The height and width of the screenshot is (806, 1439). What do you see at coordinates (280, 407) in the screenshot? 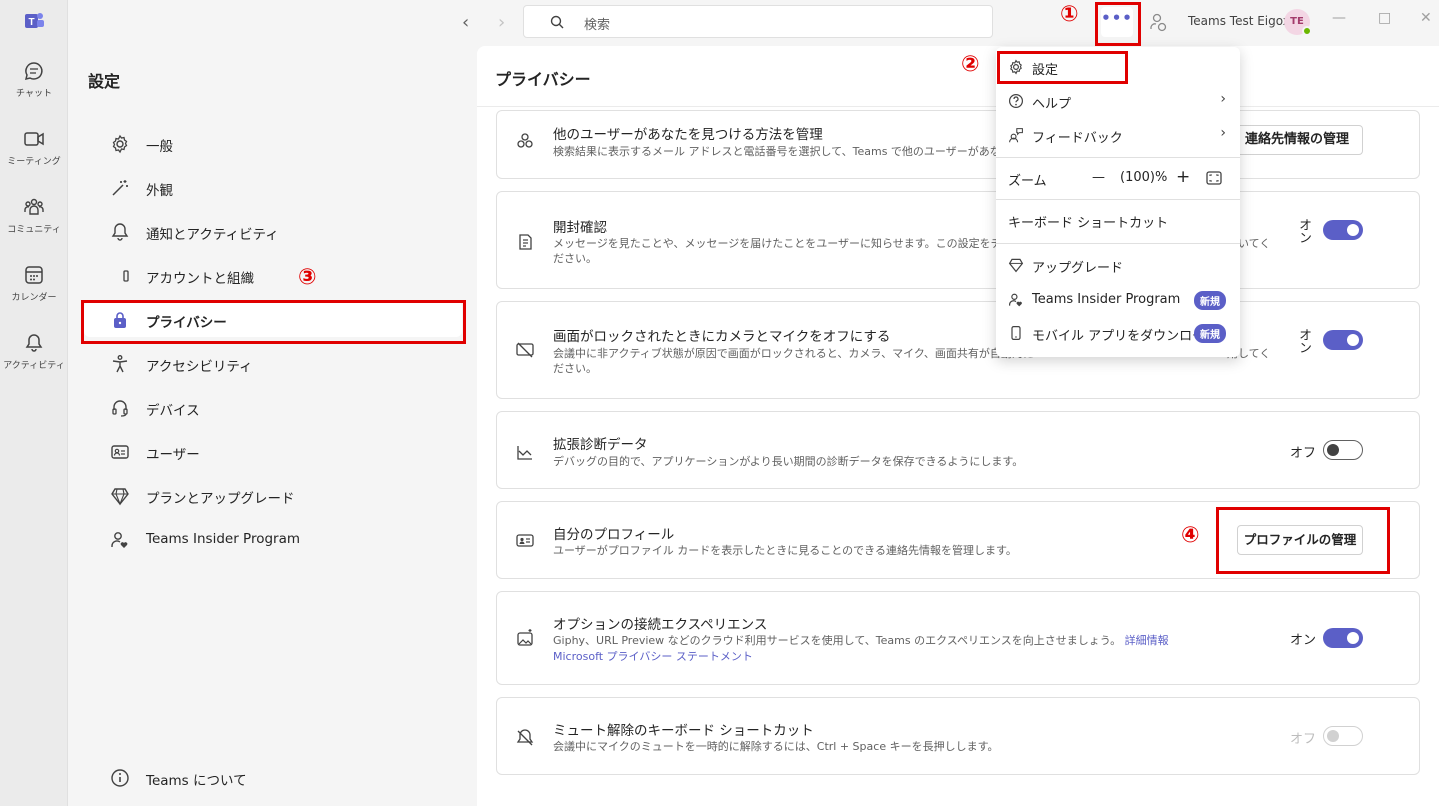
I see `nav-item-devices: デバイス` at bounding box center [280, 407].